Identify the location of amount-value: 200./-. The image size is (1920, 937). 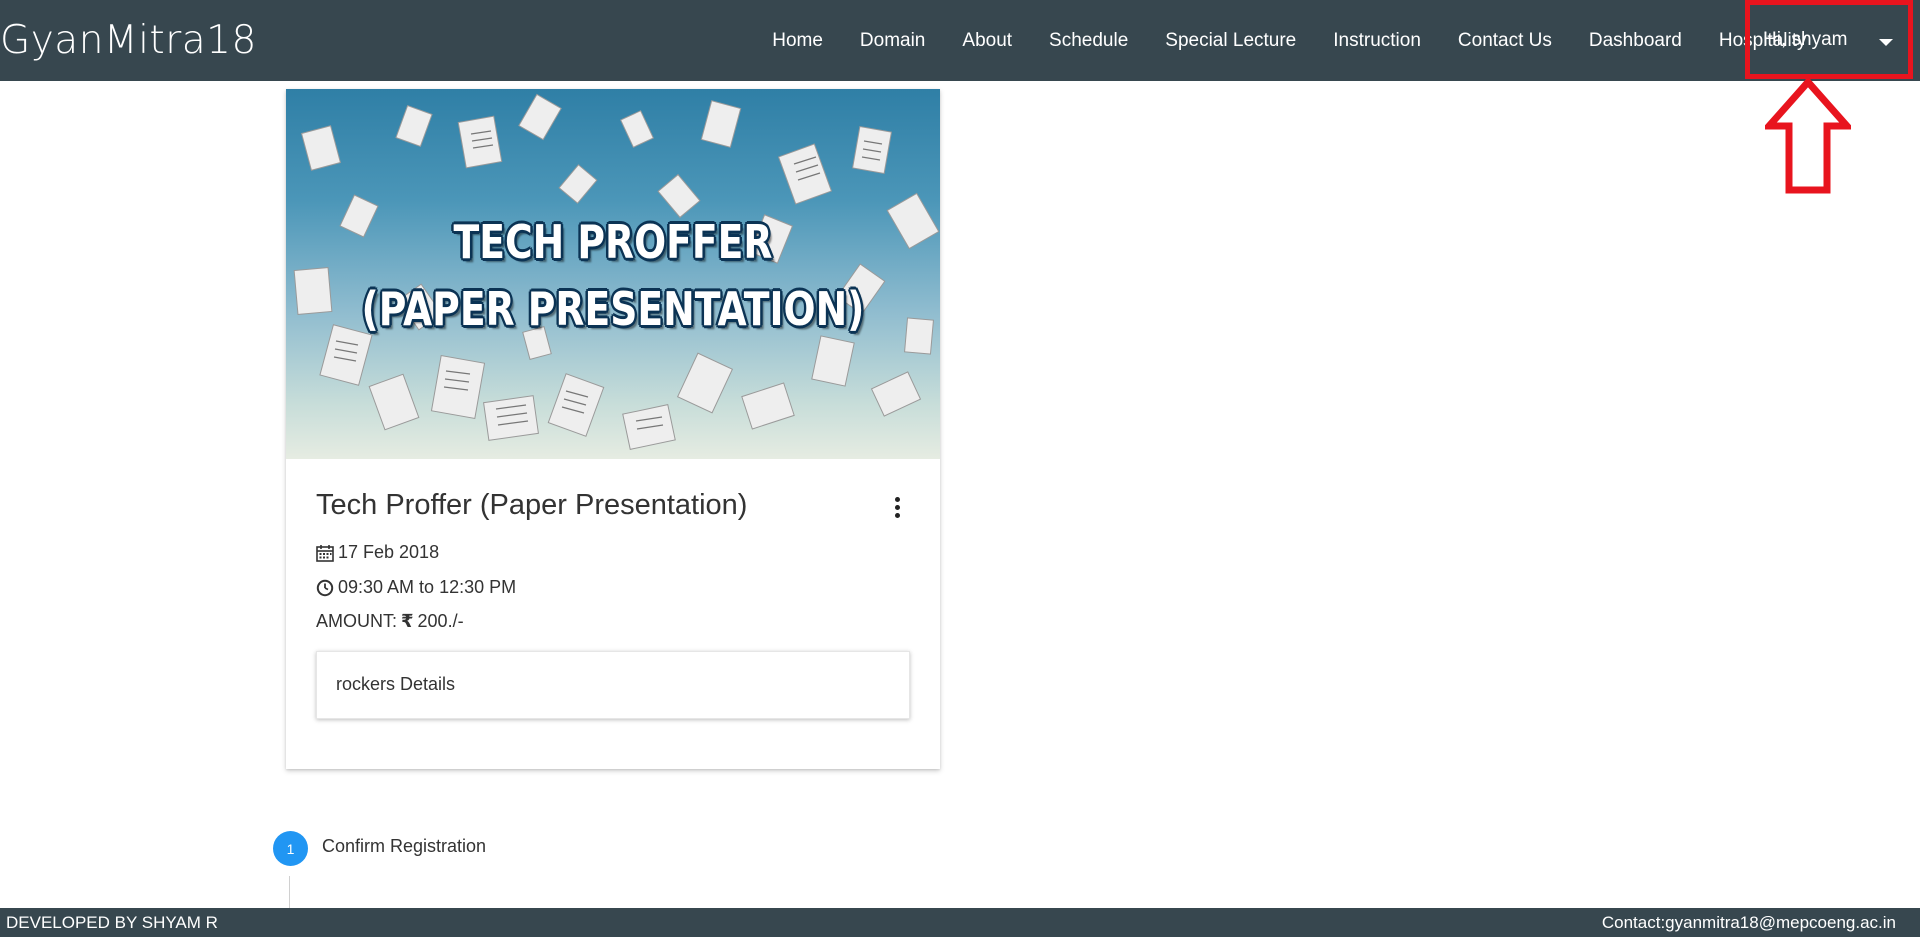
(440, 621).